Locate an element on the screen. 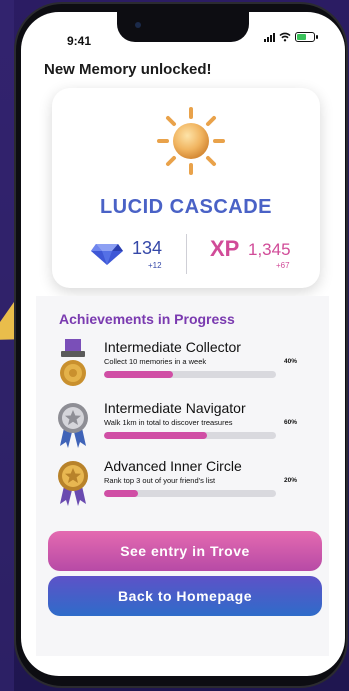  stats-divider is located at coordinates (186, 254).